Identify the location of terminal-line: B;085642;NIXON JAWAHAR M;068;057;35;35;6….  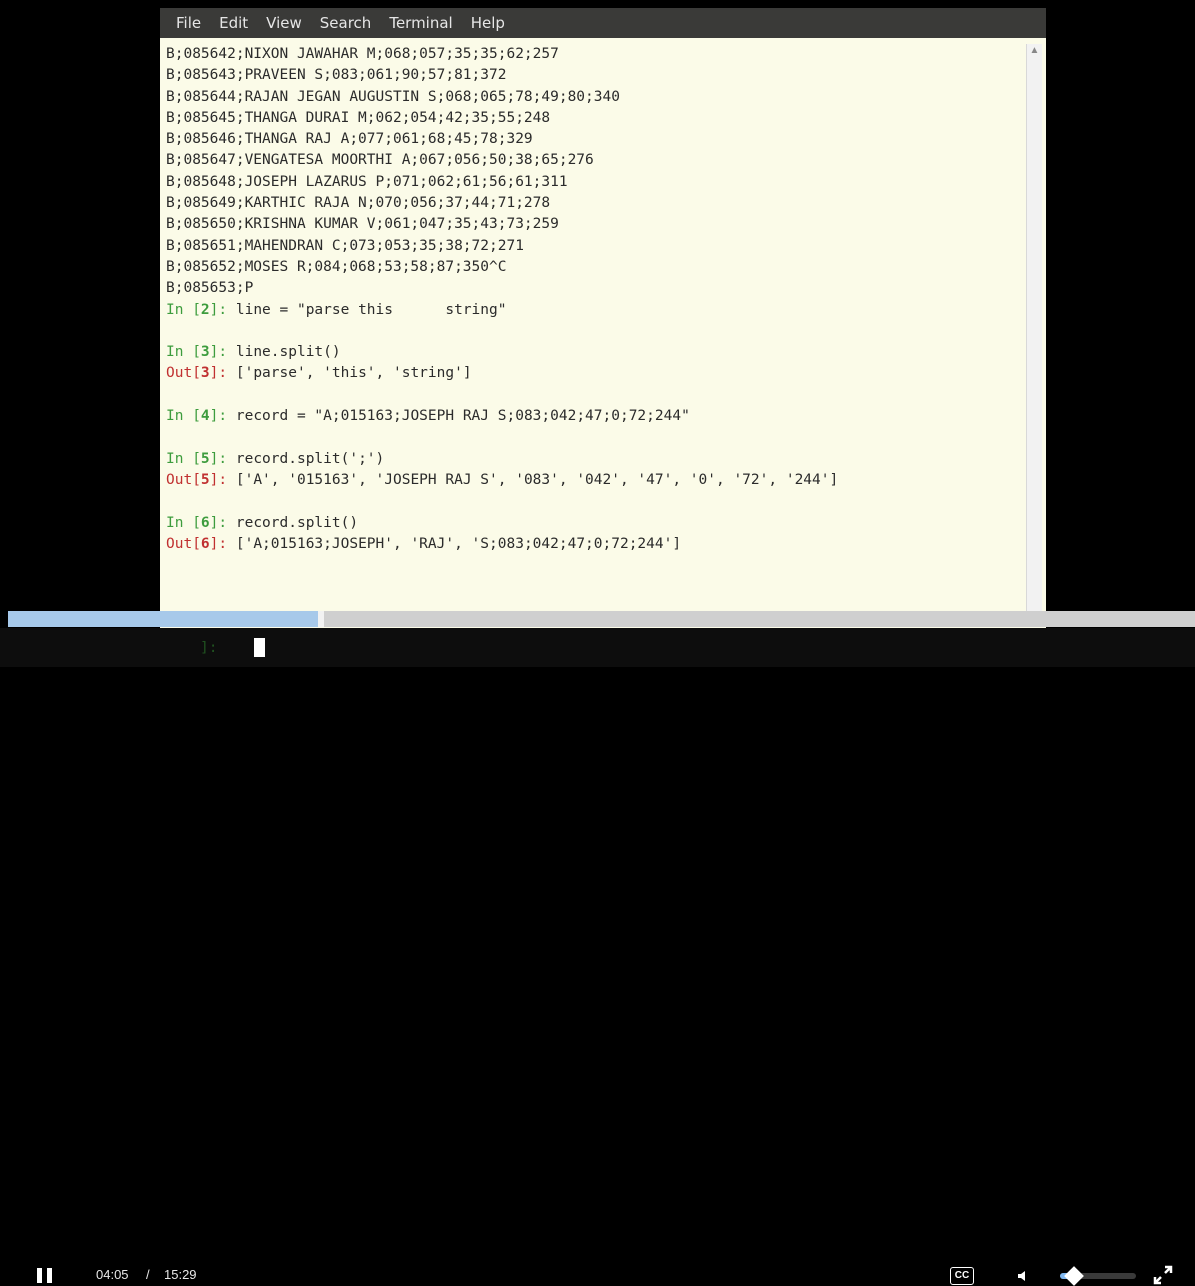
(362, 54).